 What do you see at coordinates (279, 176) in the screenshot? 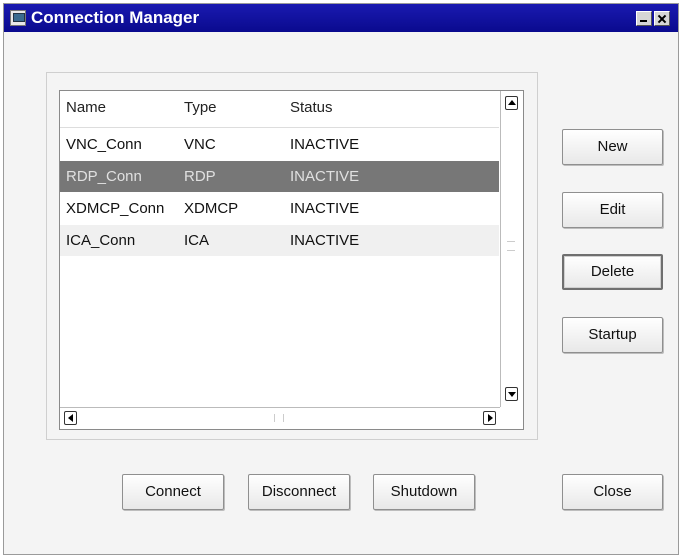
I see `table-row-selected: RDP_Conn RDP INACTIVE` at bounding box center [279, 176].